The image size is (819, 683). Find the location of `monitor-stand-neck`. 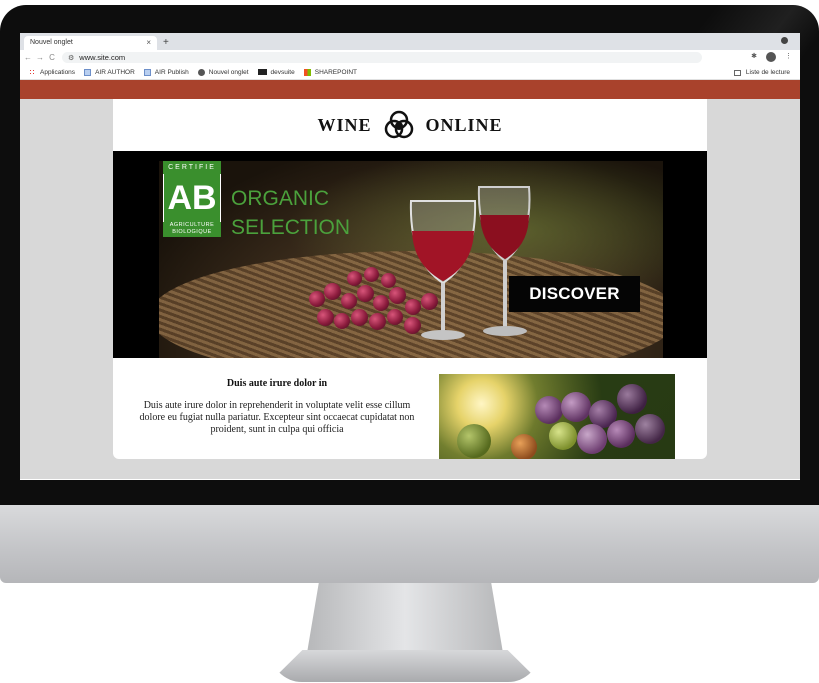

monitor-stand-neck is located at coordinates (405, 618).